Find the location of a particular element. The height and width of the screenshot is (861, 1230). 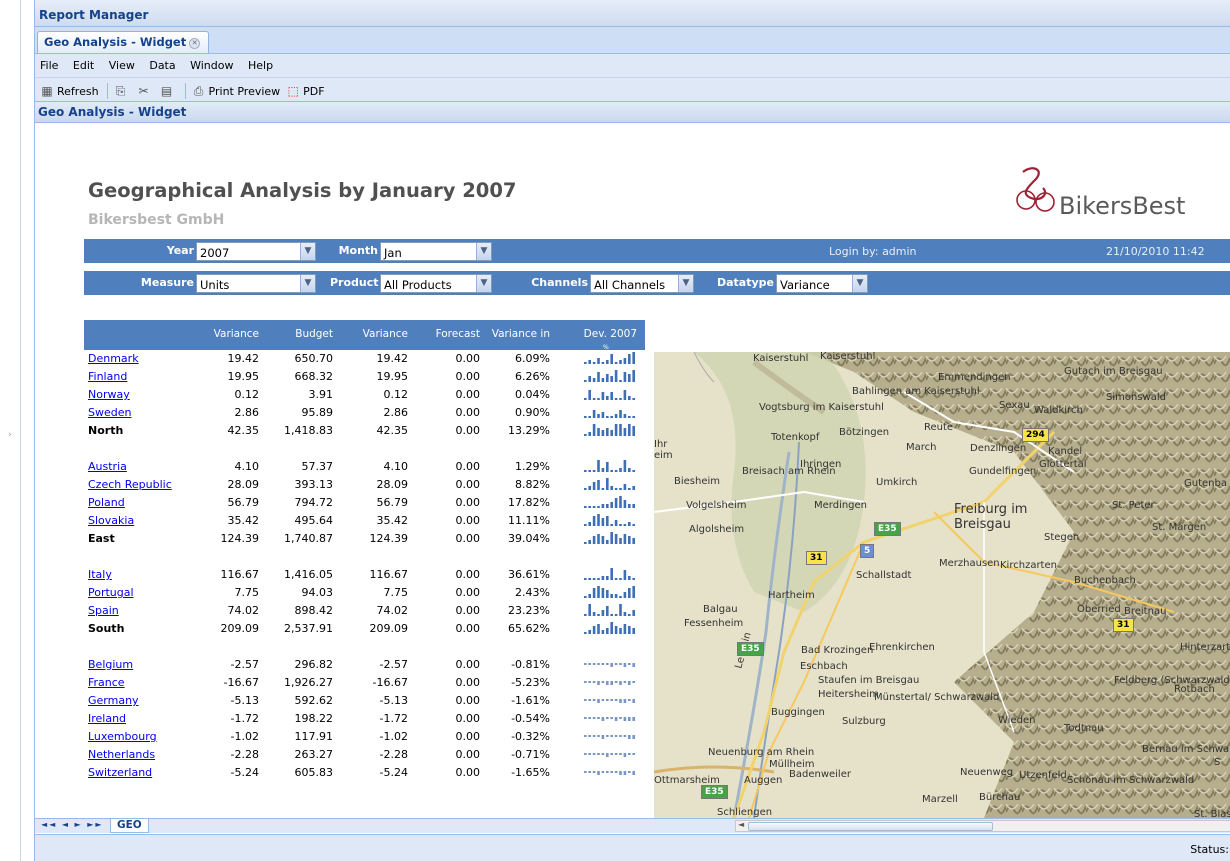

horizontal-scrollbar: ◄ is located at coordinates (982, 826).